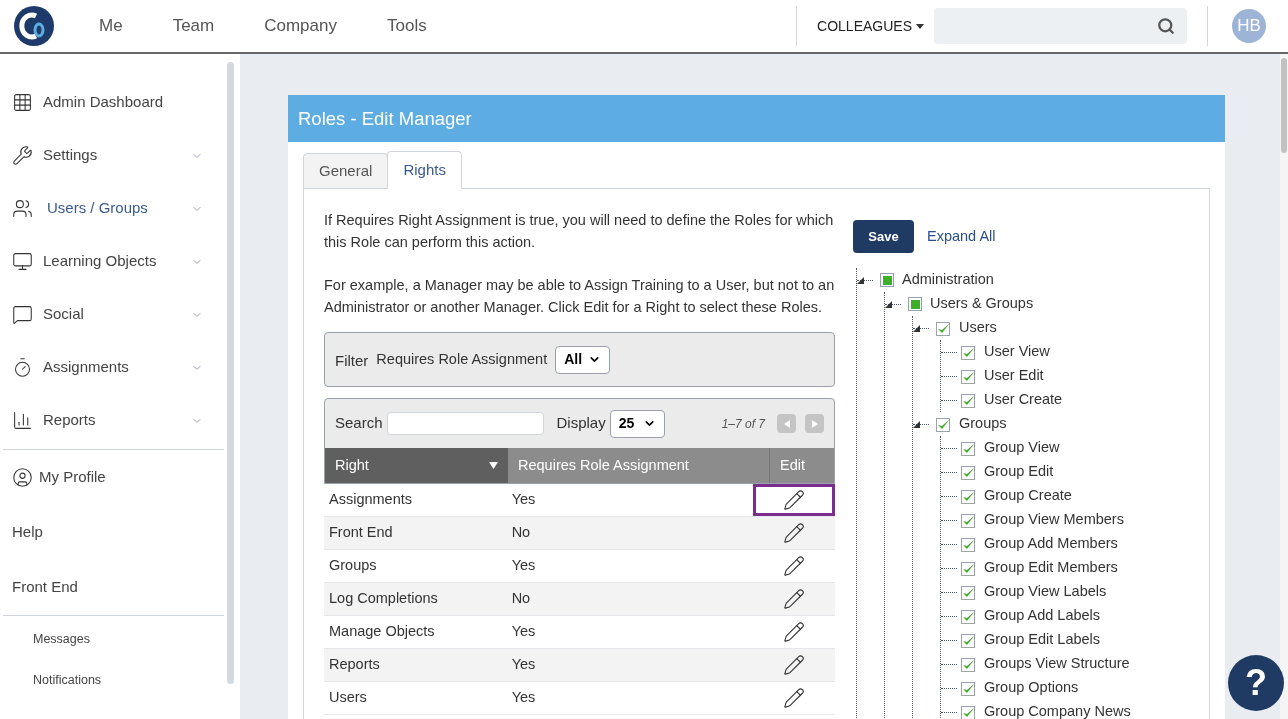 Image resolution: width=1288 pixels, height=719 pixels. Describe the element at coordinates (346, 171) in the screenshot. I see `tab: General` at that location.